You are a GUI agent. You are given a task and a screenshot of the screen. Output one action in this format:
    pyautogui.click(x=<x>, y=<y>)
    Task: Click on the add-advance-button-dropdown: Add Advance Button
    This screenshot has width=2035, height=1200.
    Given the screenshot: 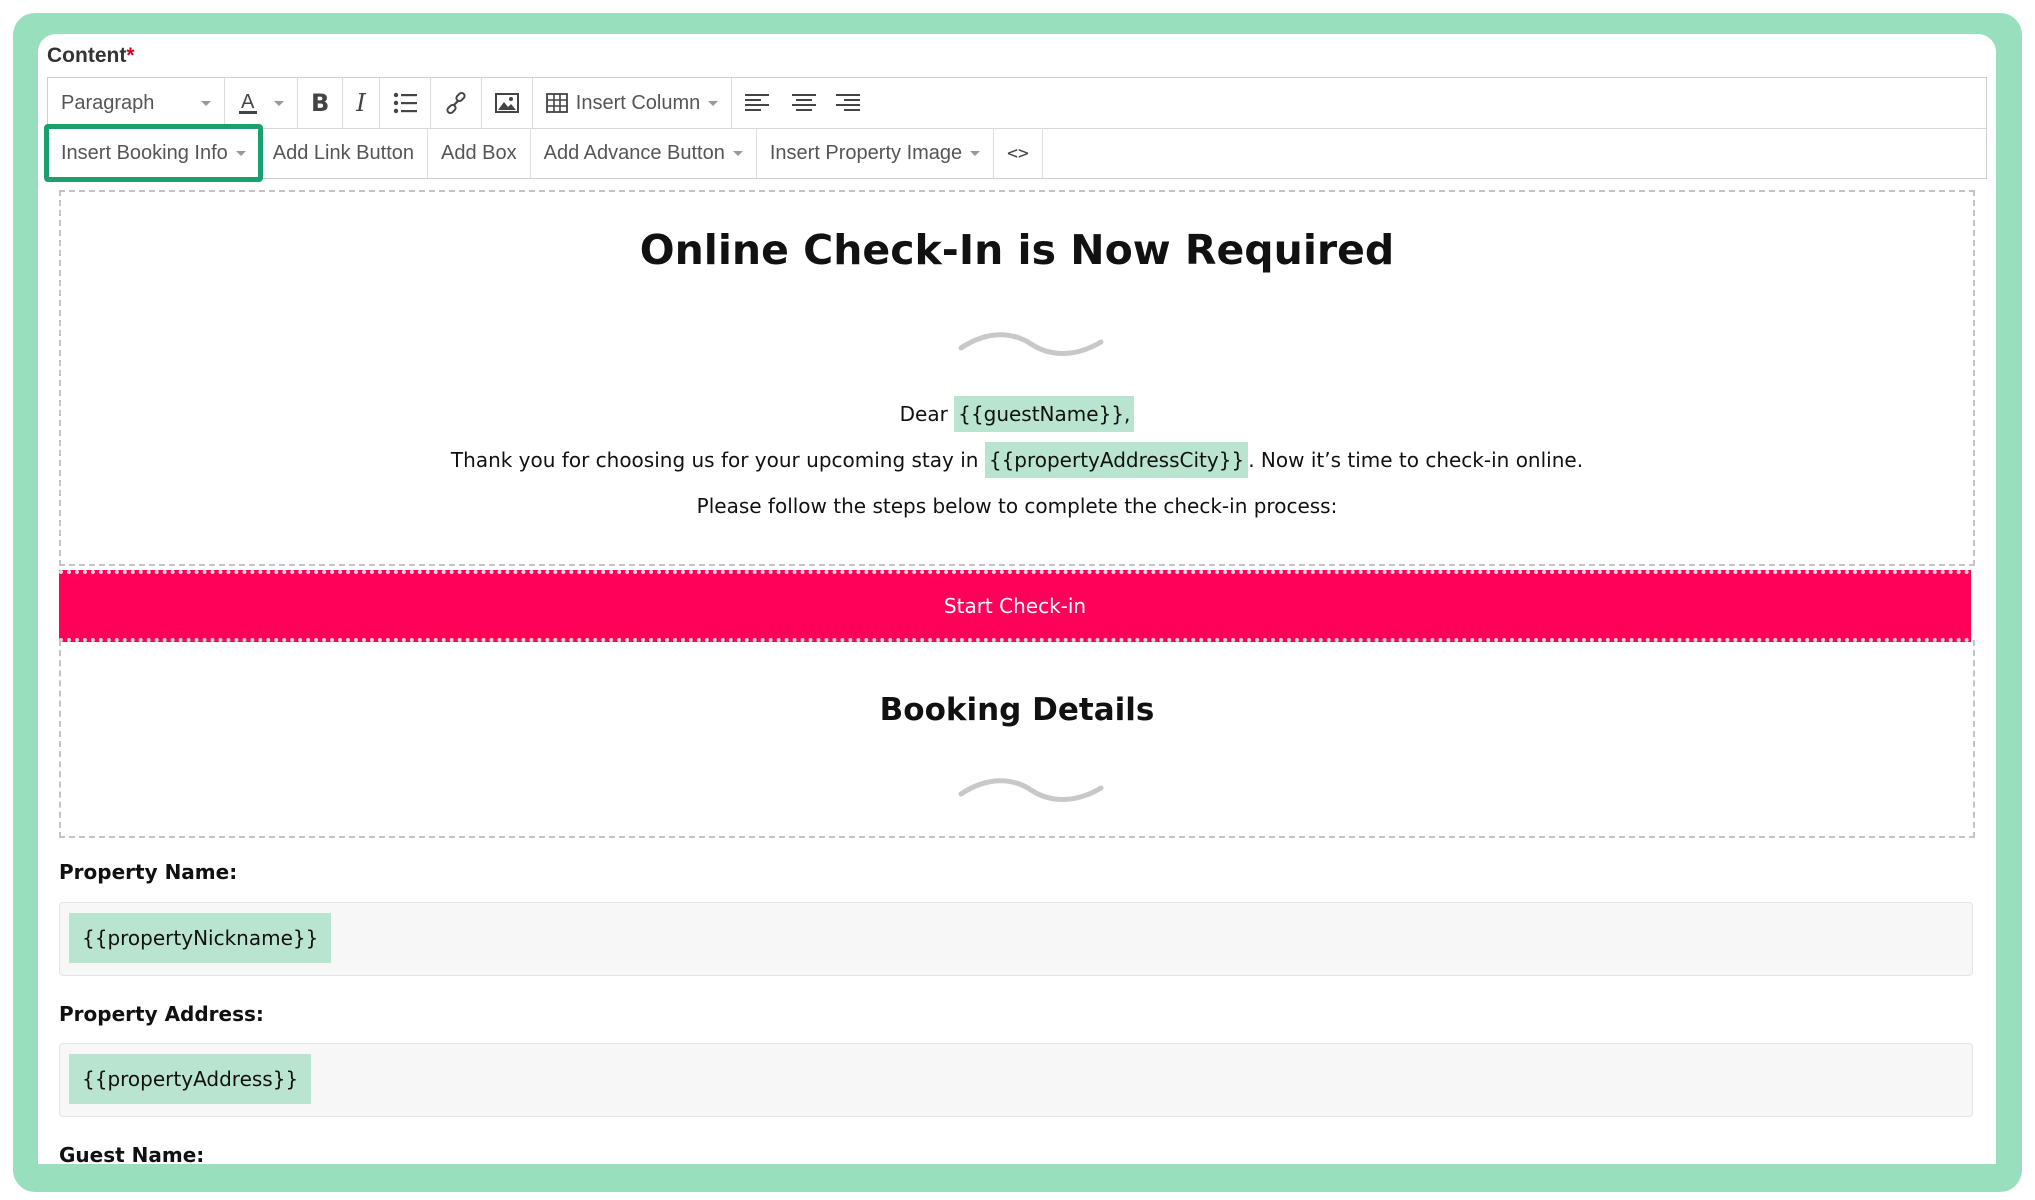 What is the action you would take?
    pyautogui.click(x=644, y=153)
    